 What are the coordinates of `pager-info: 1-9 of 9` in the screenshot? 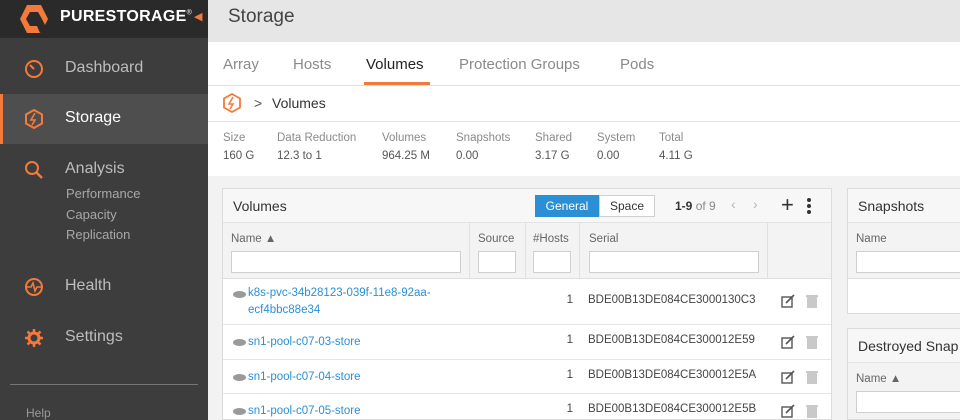 It's located at (695, 206).